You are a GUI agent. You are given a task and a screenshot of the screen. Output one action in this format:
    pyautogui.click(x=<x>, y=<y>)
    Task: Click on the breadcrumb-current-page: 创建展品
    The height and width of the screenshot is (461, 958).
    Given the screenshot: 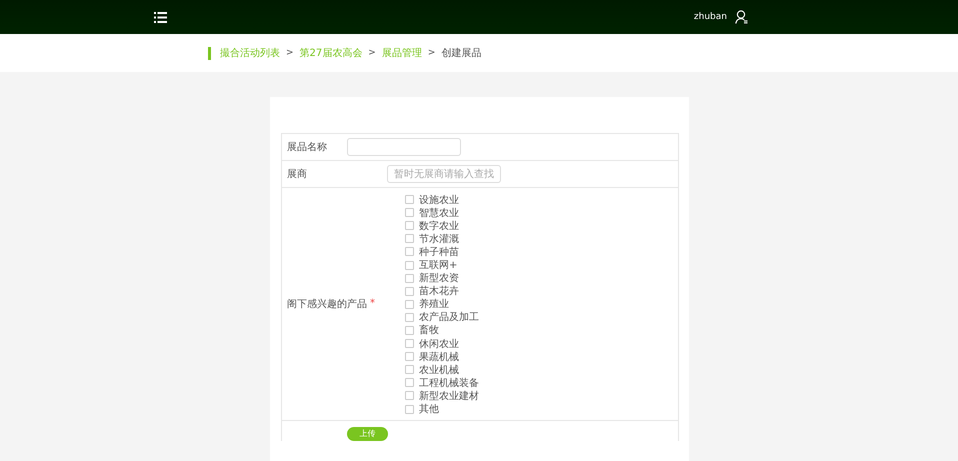 What is the action you would take?
    pyautogui.click(x=461, y=53)
    